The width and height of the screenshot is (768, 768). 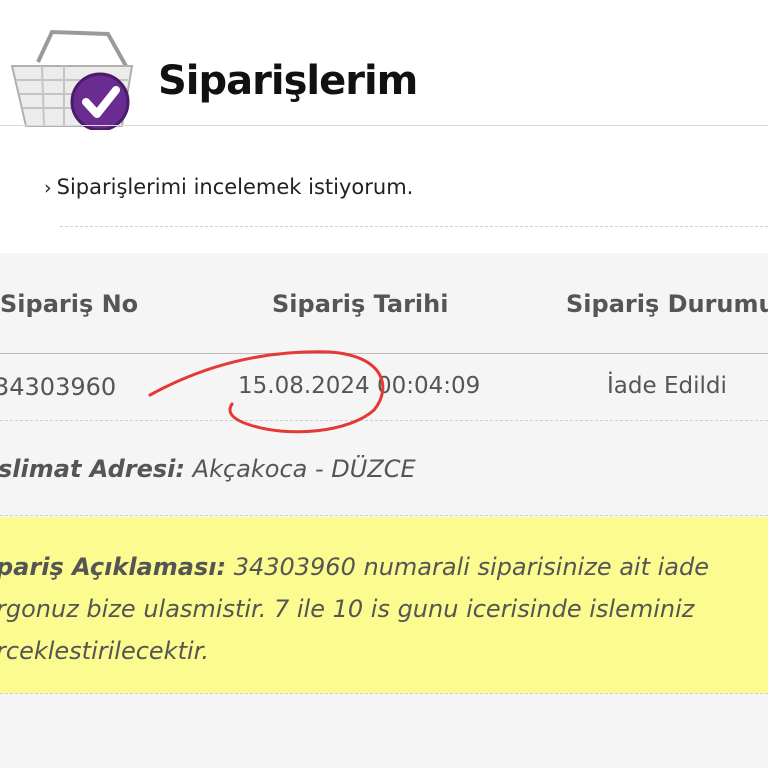 I want to click on note-divider, so click(x=384, y=693).